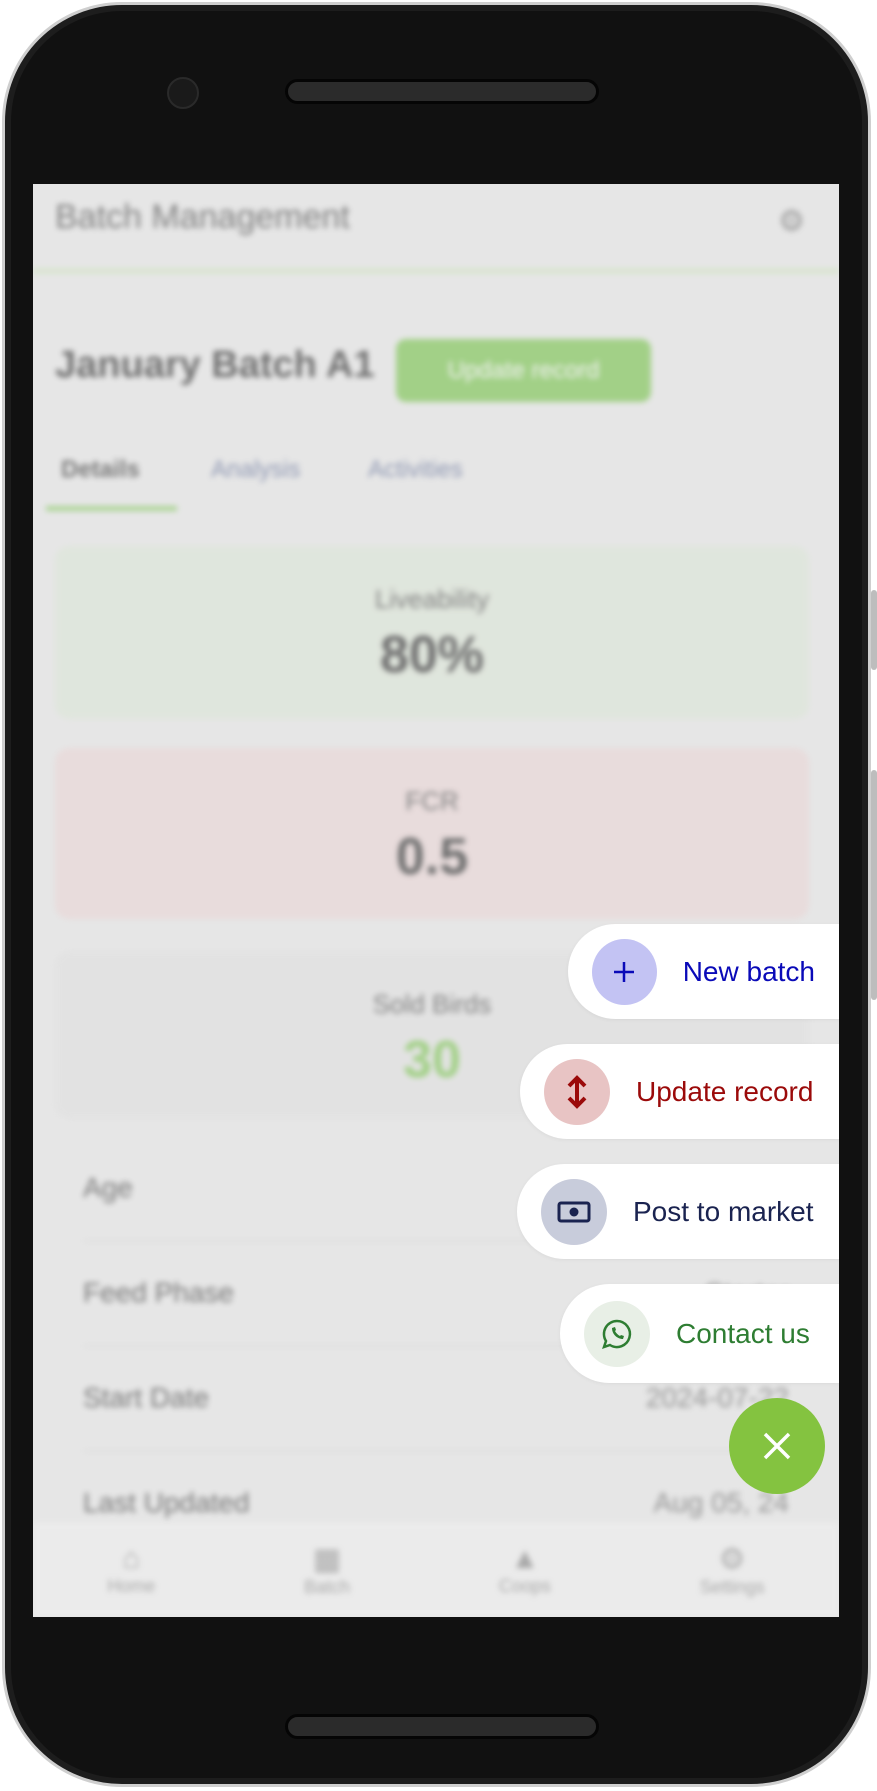 Image resolution: width=877 pixels, height=1791 pixels. Describe the element at coordinates (202, 217) in the screenshot. I see `header-title: Batch Management` at that location.